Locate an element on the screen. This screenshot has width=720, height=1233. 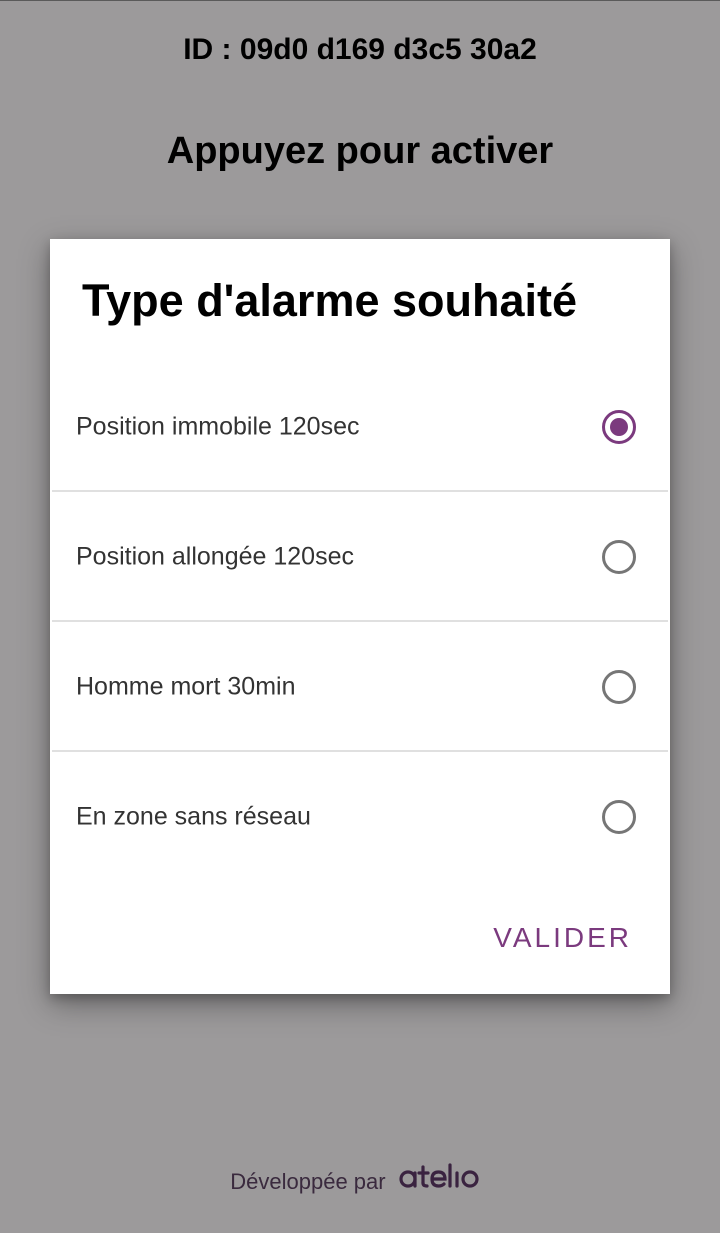
radio-button-checked is located at coordinates (619, 427).